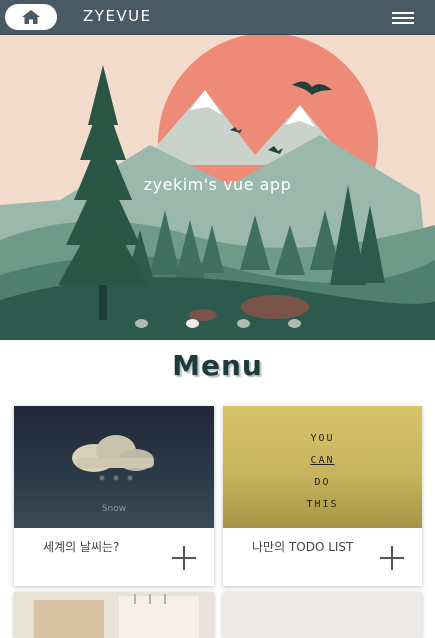  What do you see at coordinates (114, 467) in the screenshot?
I see `weather-card-image: Snow` at bounding box center [114, 467].